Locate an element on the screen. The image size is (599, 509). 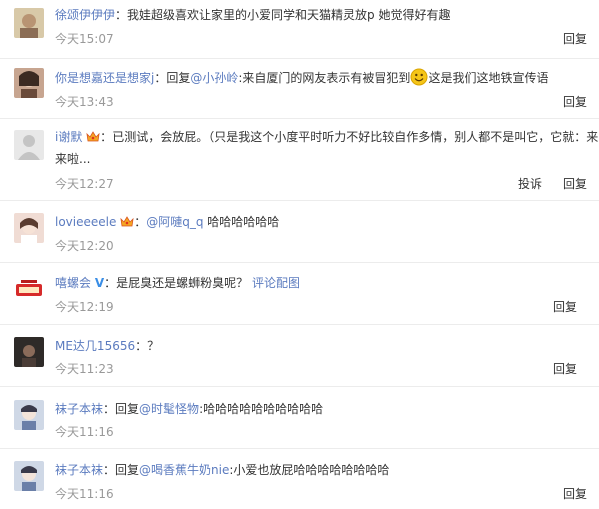
timestamp: 今天12:20 is located at coordinates (84, 246).